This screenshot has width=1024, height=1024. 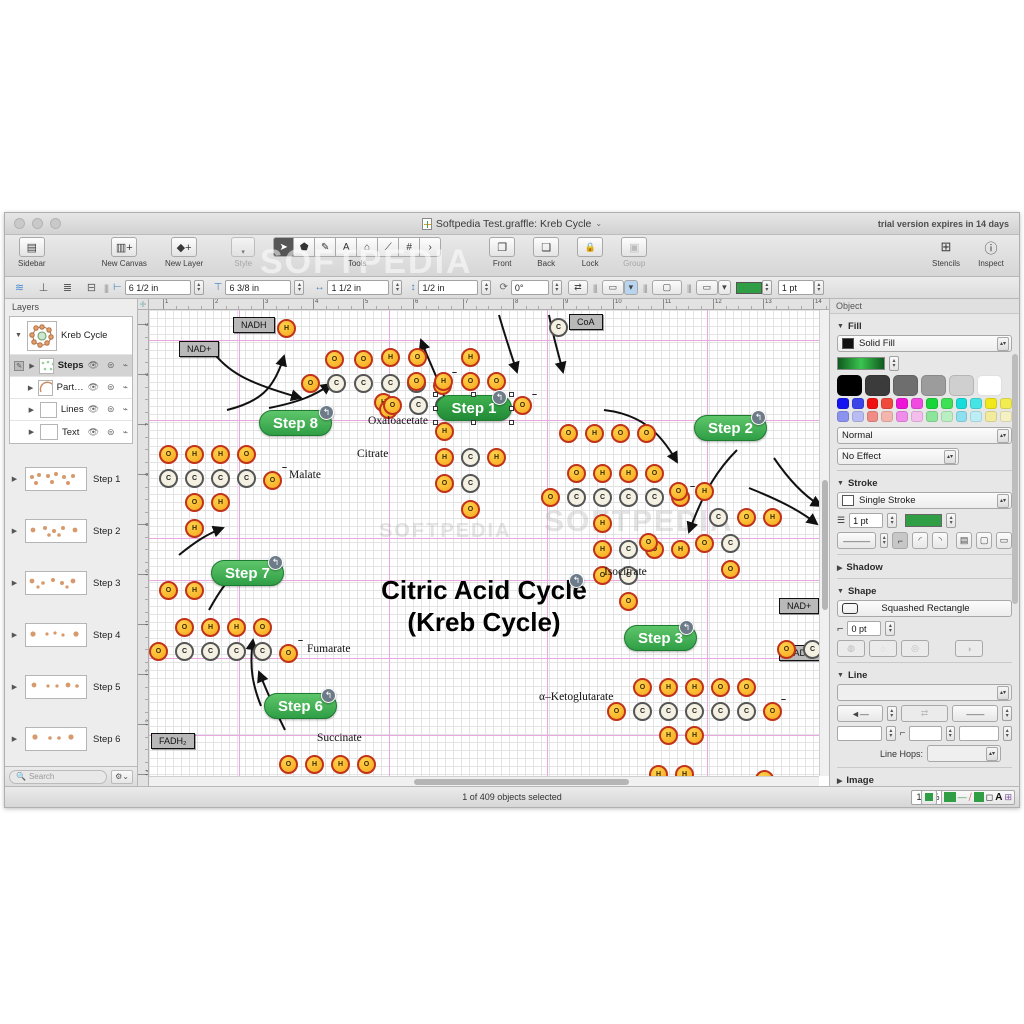 I want to click on shape-select: Squashed Rectangle, so click(x=924, y=608).